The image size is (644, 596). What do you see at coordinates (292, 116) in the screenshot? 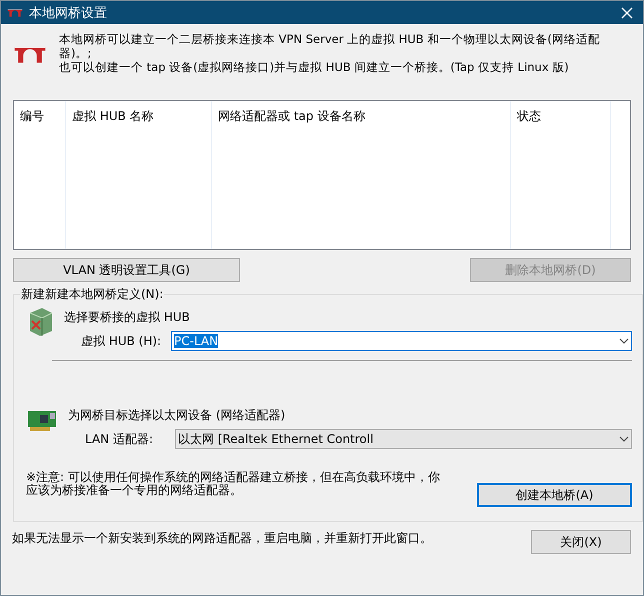
I see `column-header: 网络适配器或 tap 设备名称` at bounding box center [292, 116].